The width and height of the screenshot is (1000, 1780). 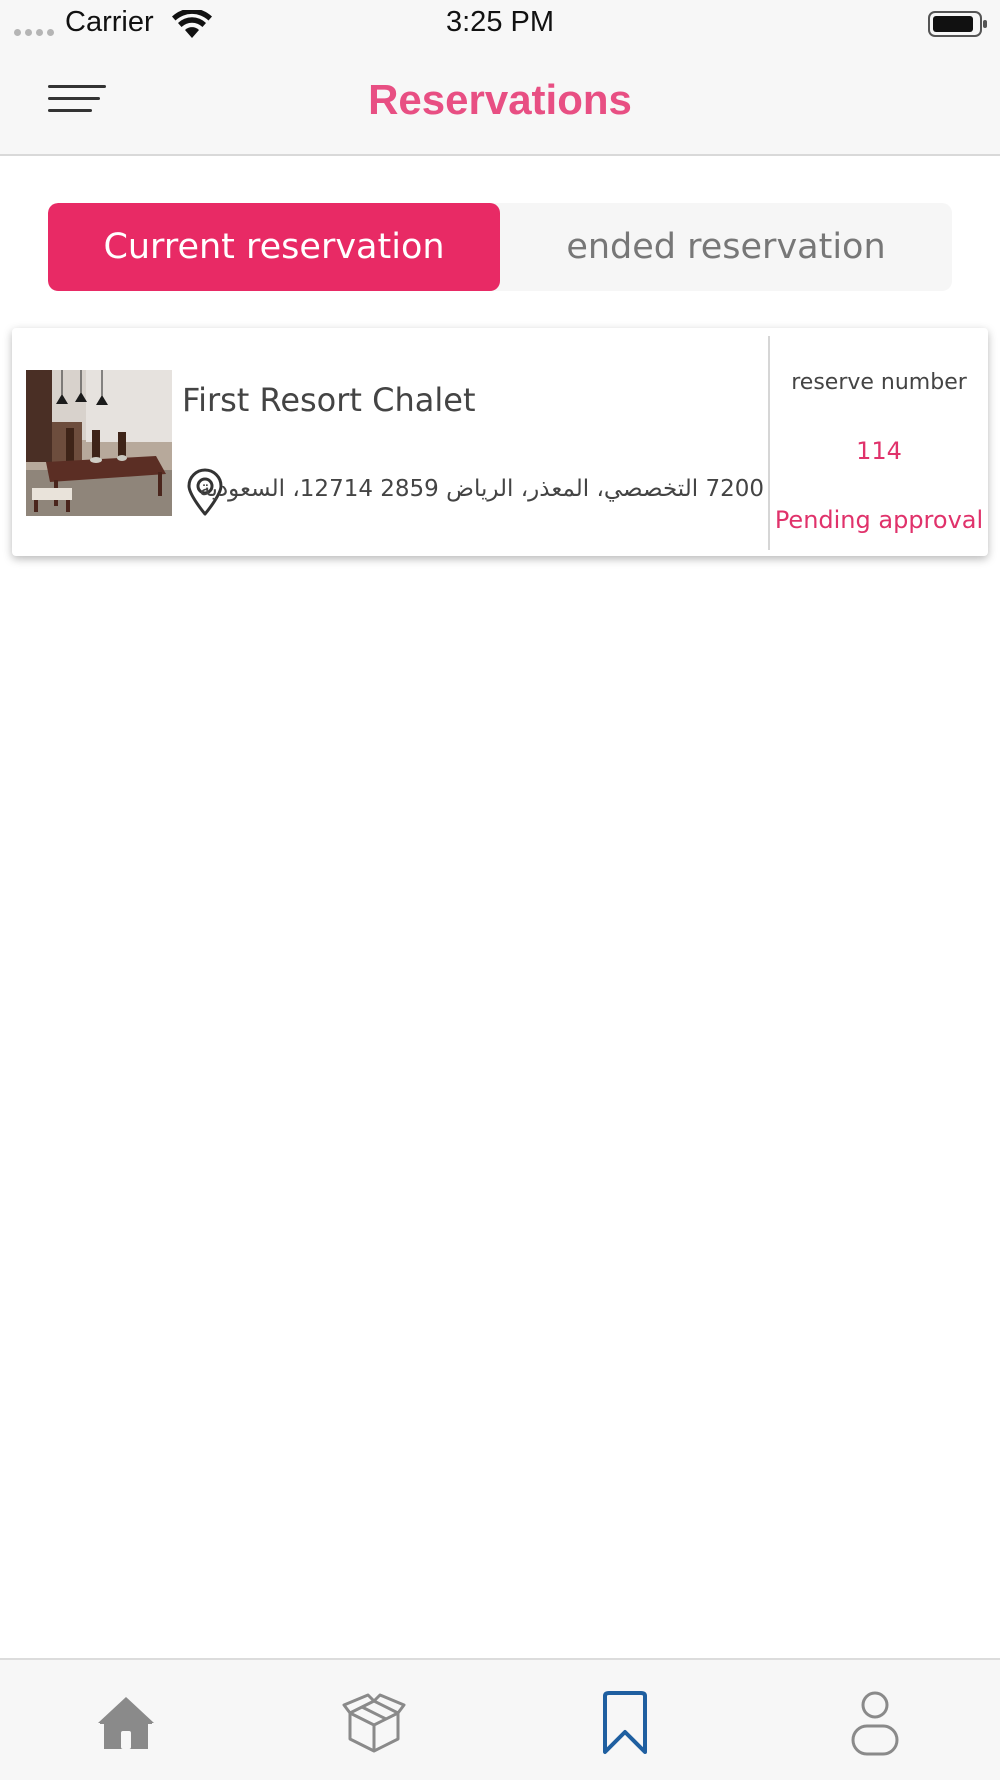 I want to click on battery-icon, so click(x=957, y=24).